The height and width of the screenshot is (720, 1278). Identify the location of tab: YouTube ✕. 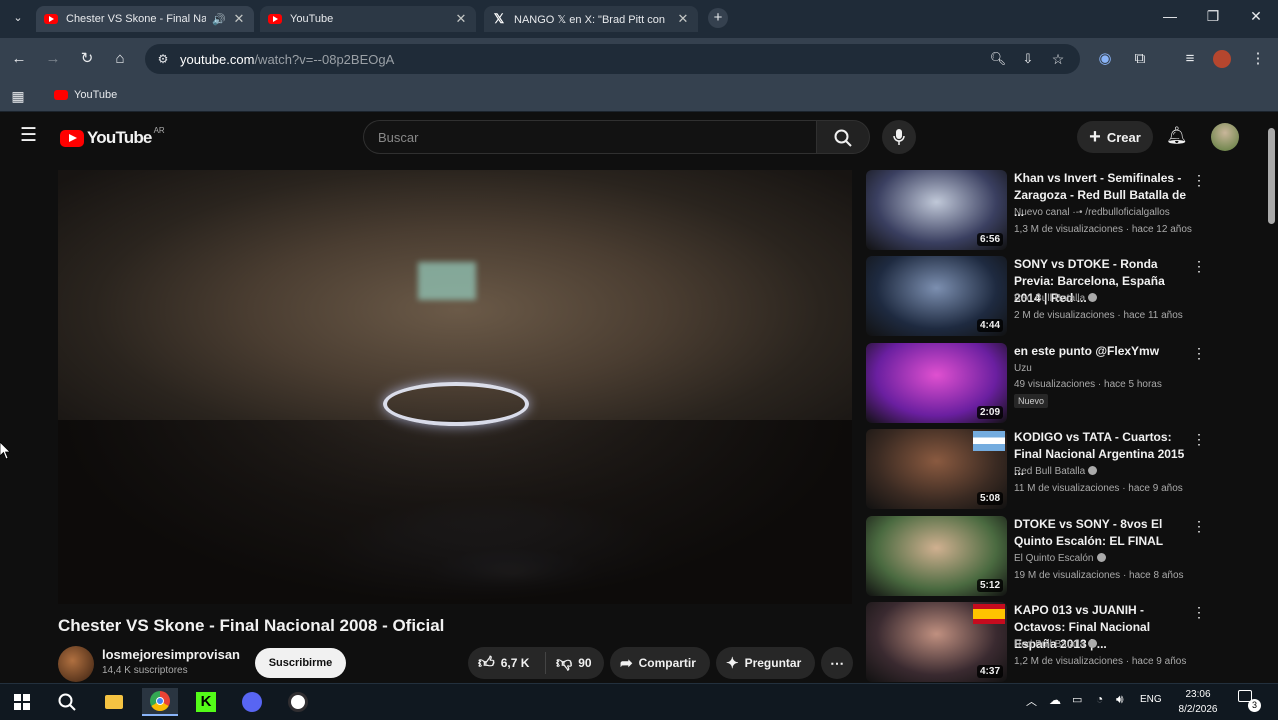
(368, 19).